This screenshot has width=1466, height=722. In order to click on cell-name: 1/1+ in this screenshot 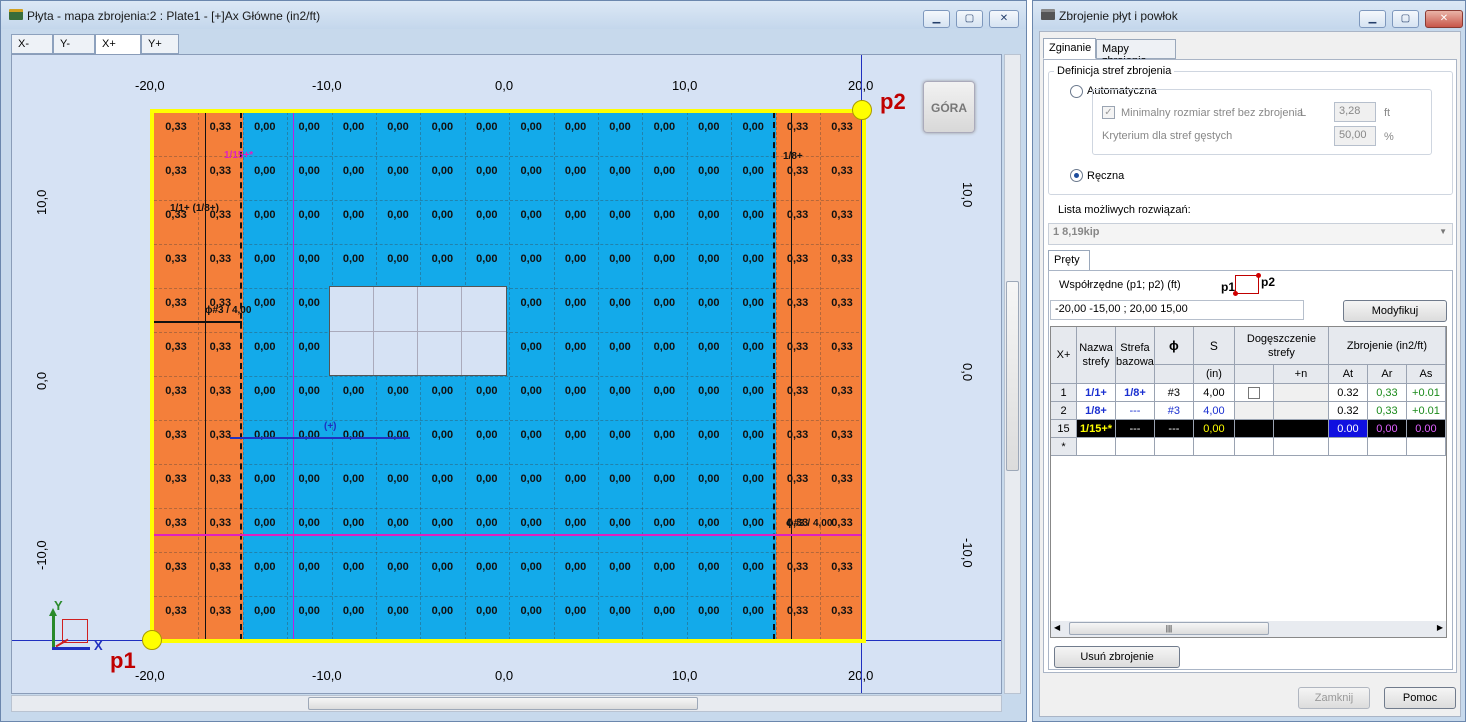, I will do `click(1096, 392)`.